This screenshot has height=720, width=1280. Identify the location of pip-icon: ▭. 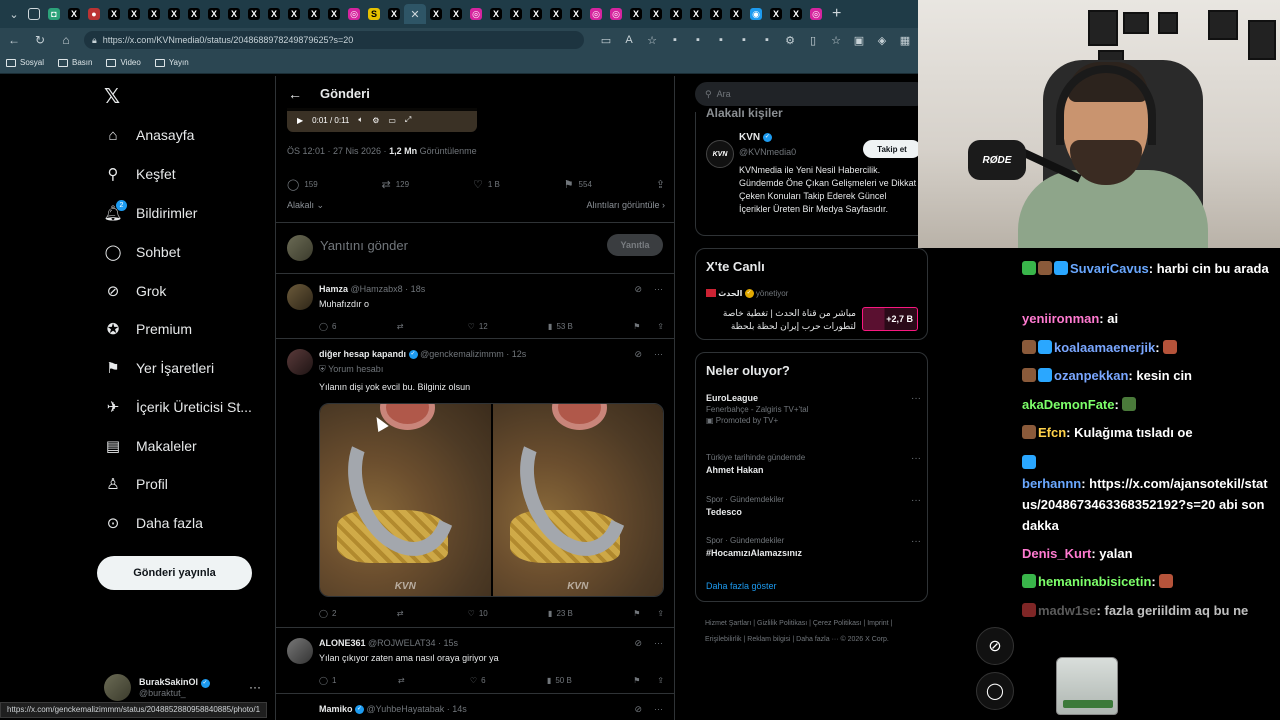
(392, 120).